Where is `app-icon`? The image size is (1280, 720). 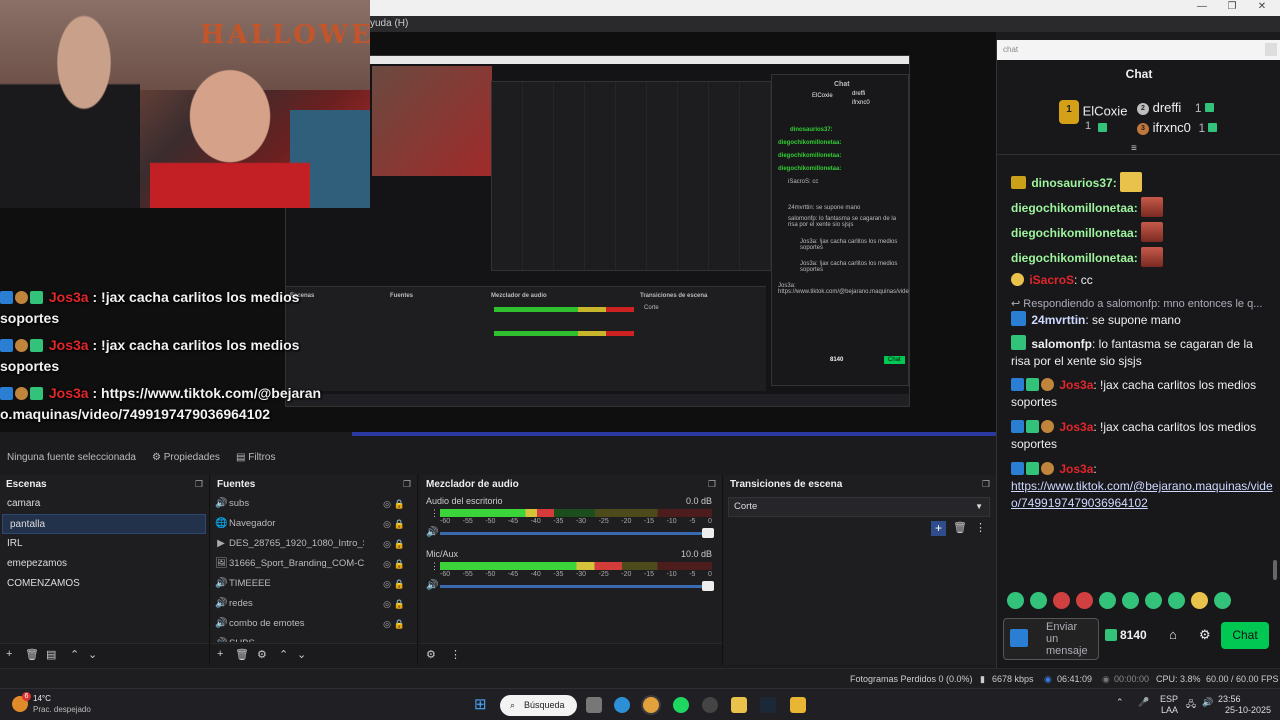 app-icon is located at coordinates (739, 705).